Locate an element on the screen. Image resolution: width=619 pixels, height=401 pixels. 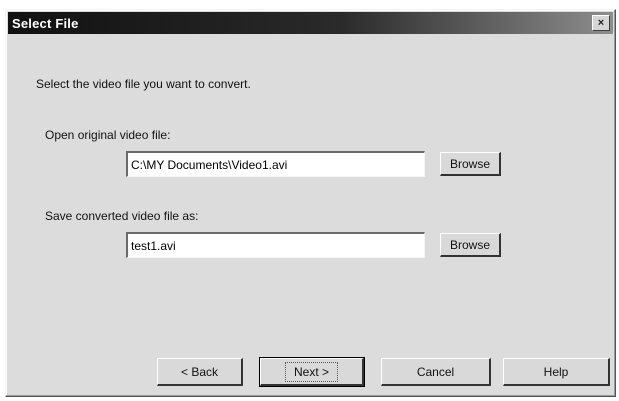
open-file-input is located at coordinates (275, 164).